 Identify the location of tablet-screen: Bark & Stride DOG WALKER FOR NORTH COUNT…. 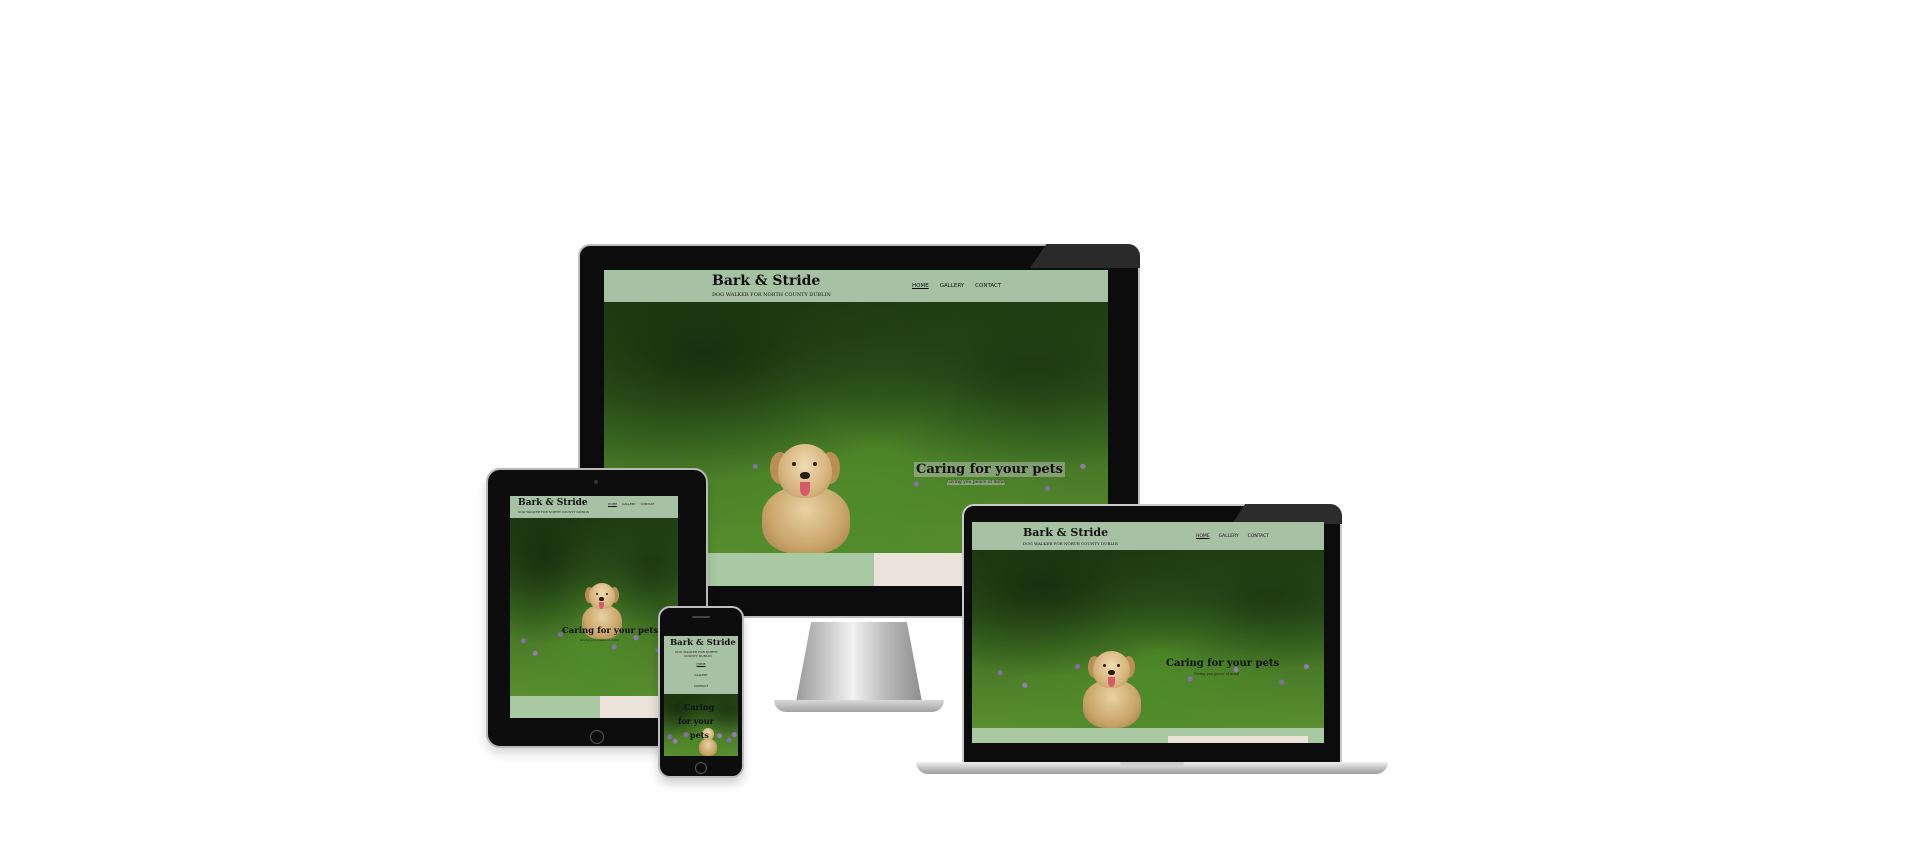
(594, 607).